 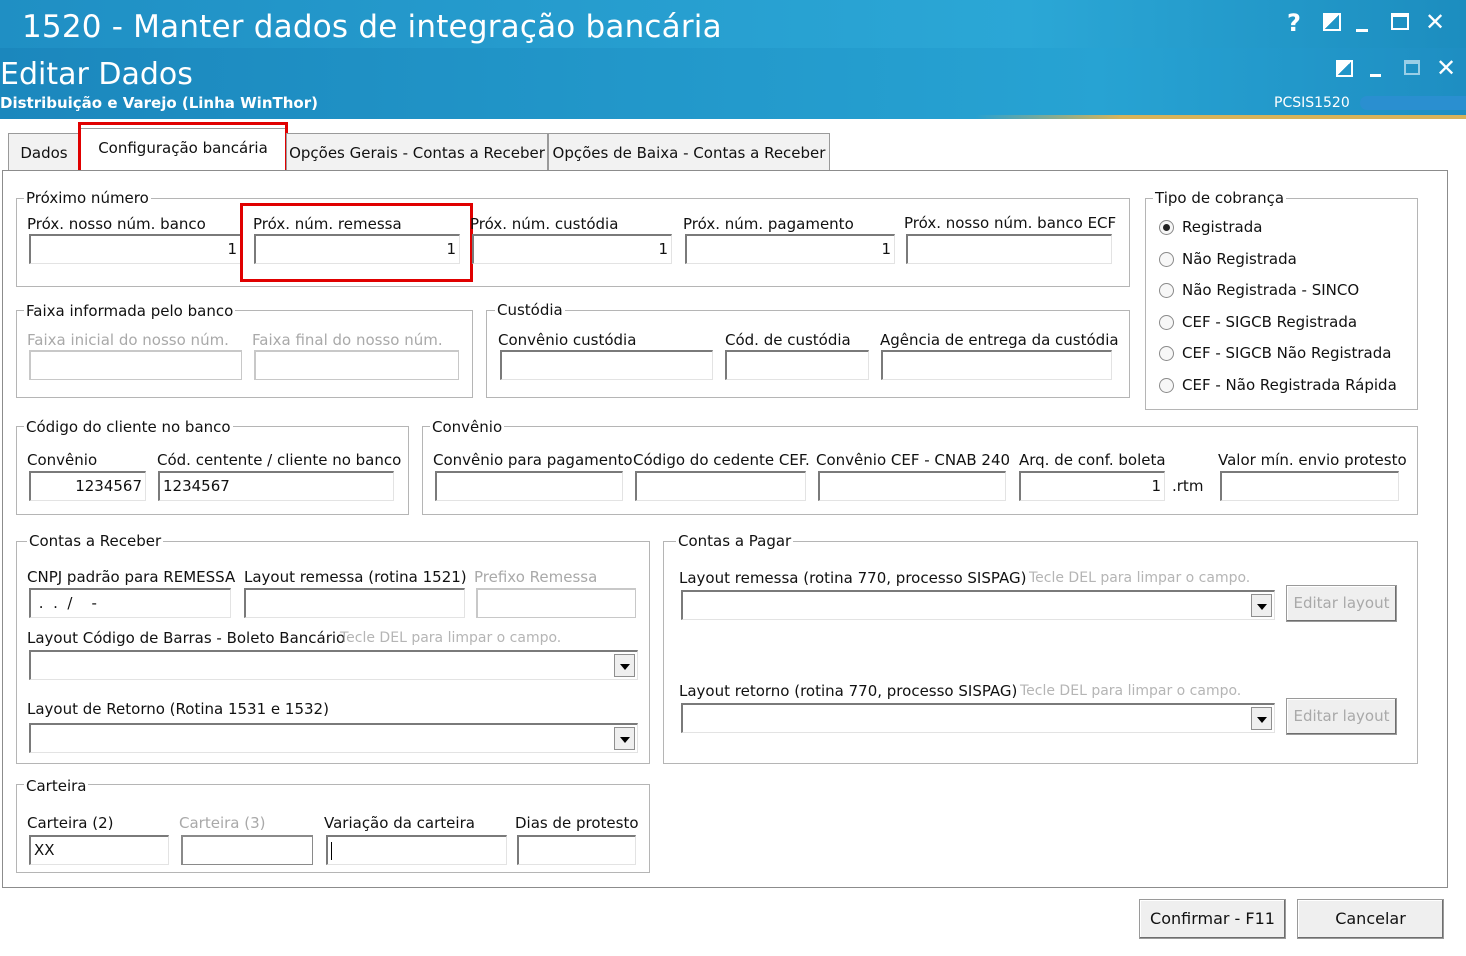 What do you see at coordinates (222, 823) in the screenshot?
I see `field-label: Carteira (3)` at bounding box center [222, 823].